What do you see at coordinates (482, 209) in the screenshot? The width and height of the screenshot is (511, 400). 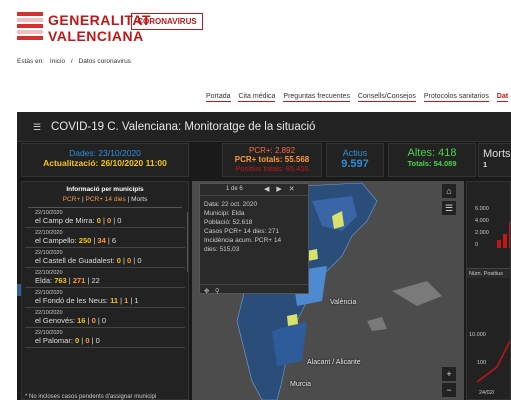 I see `axis1-tick-0: 6.000` at bounding box center [482, 209].